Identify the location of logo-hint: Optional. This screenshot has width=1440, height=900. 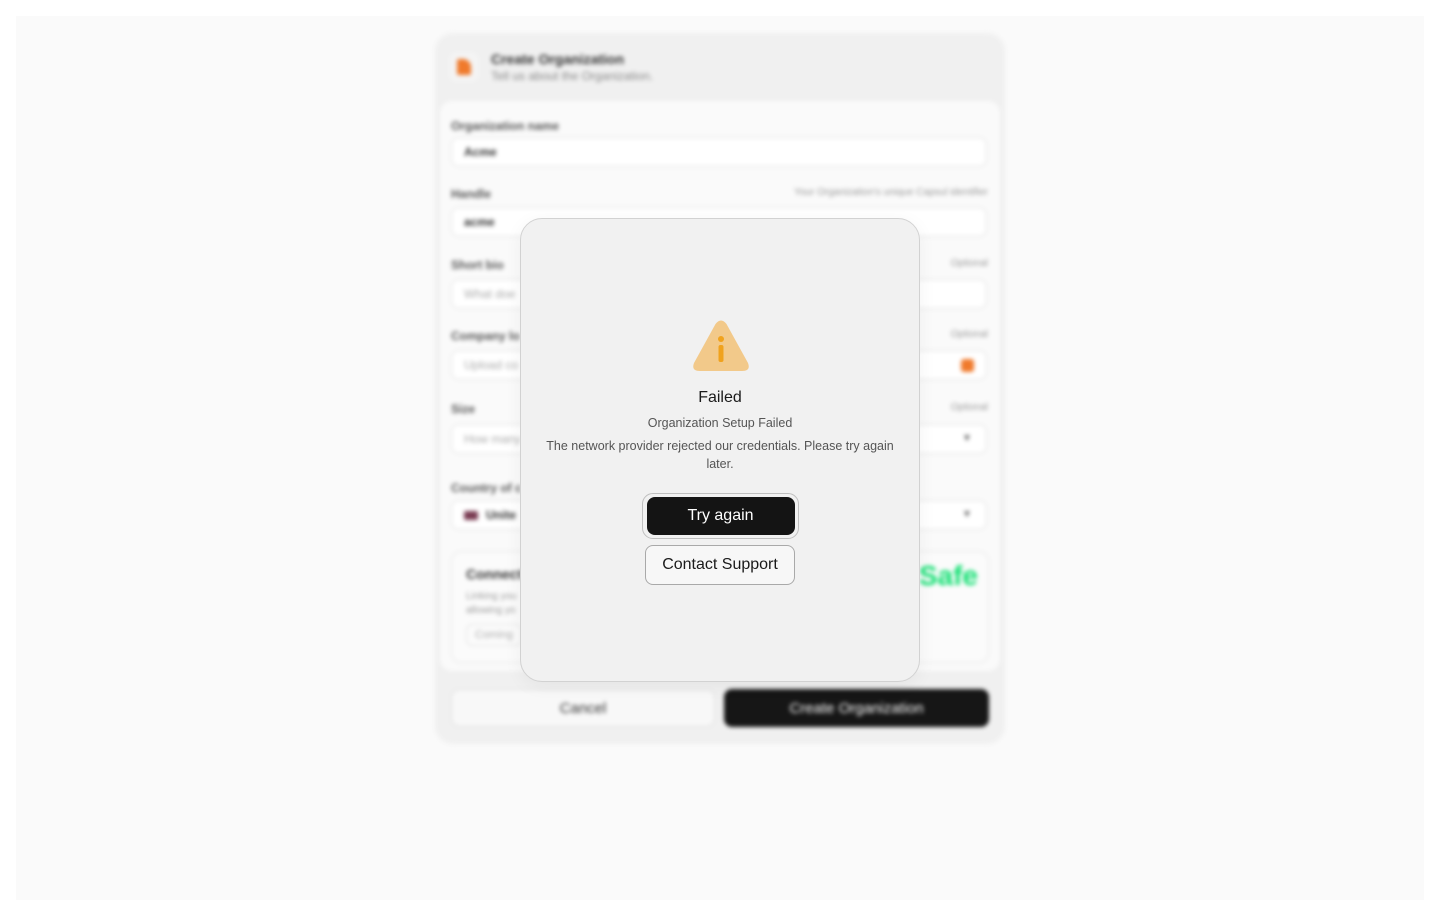
(969, 334).